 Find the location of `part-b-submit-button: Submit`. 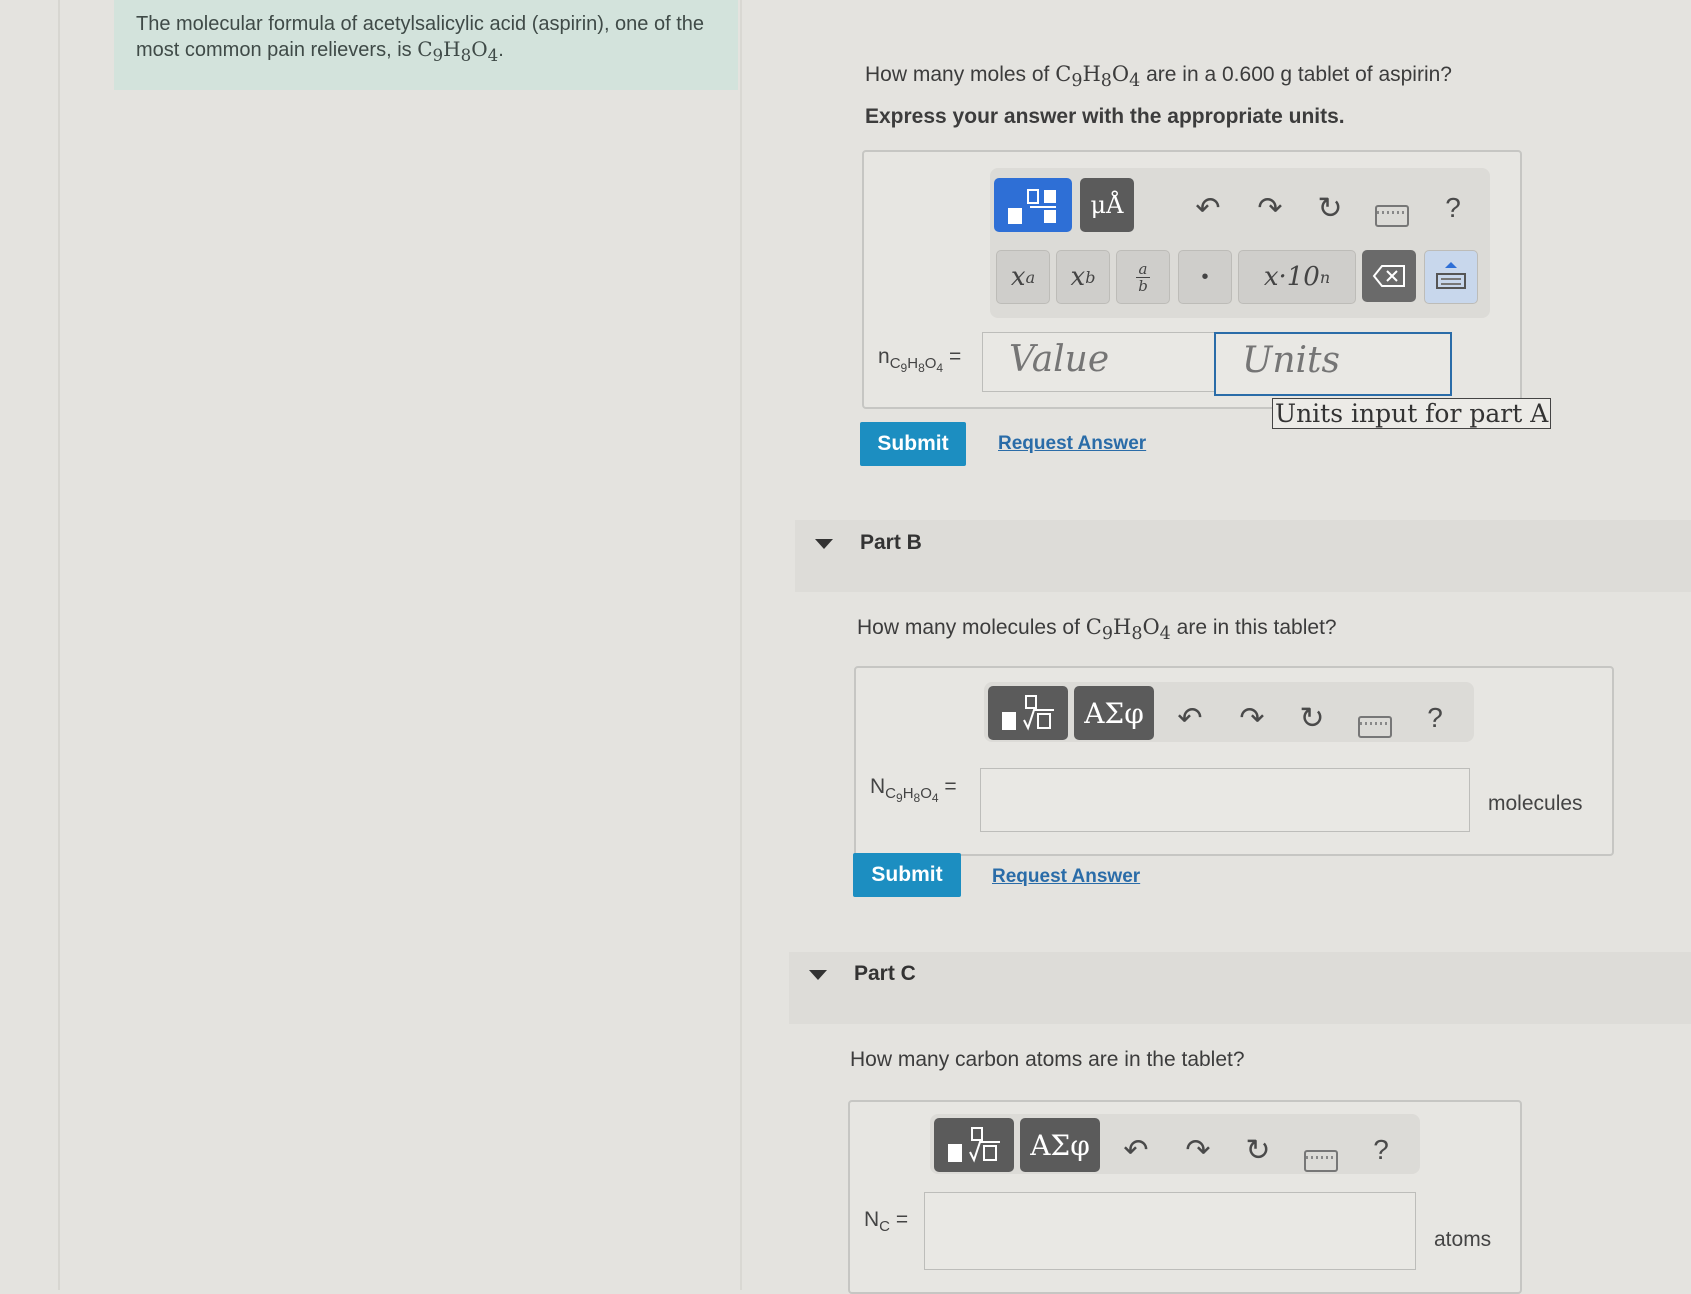

part-b-submit-button: Submit is located at coordinates (907, 875).